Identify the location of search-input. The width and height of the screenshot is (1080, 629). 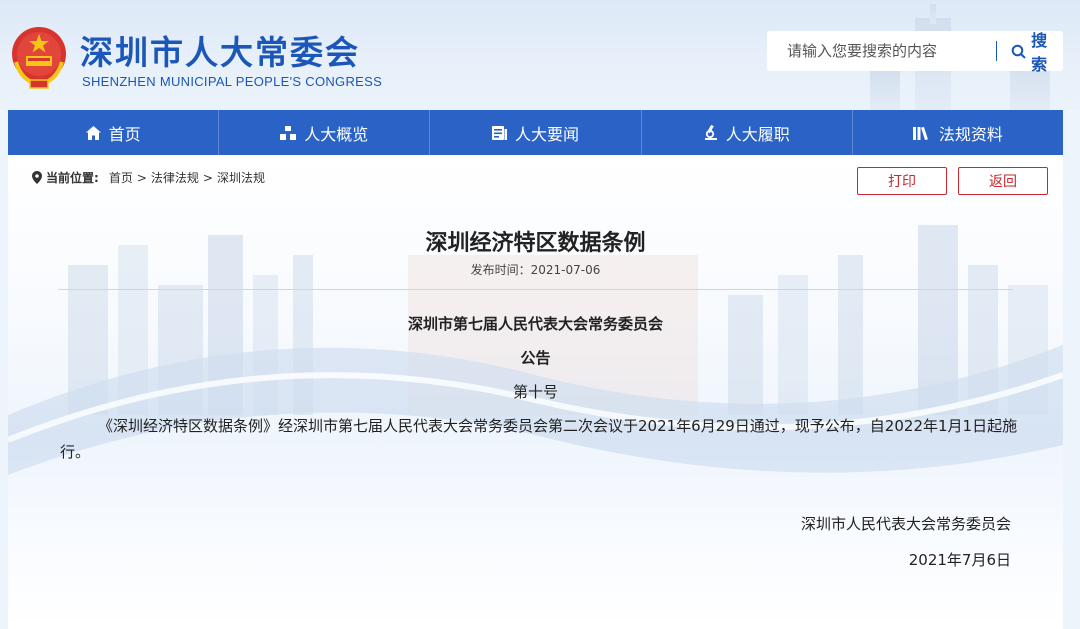
(887, 51).